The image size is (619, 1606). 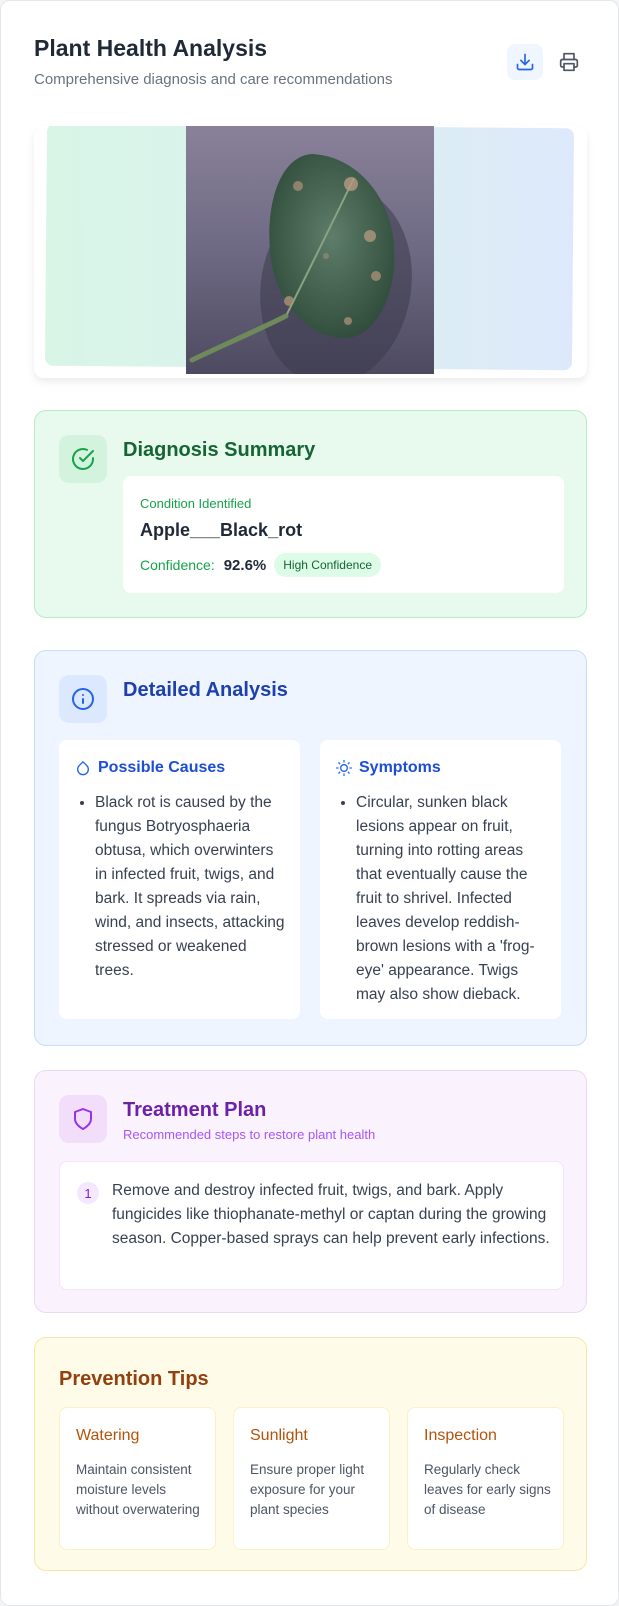 I want to click on condition-label: Condition Identified, so click(x=196, y=503).